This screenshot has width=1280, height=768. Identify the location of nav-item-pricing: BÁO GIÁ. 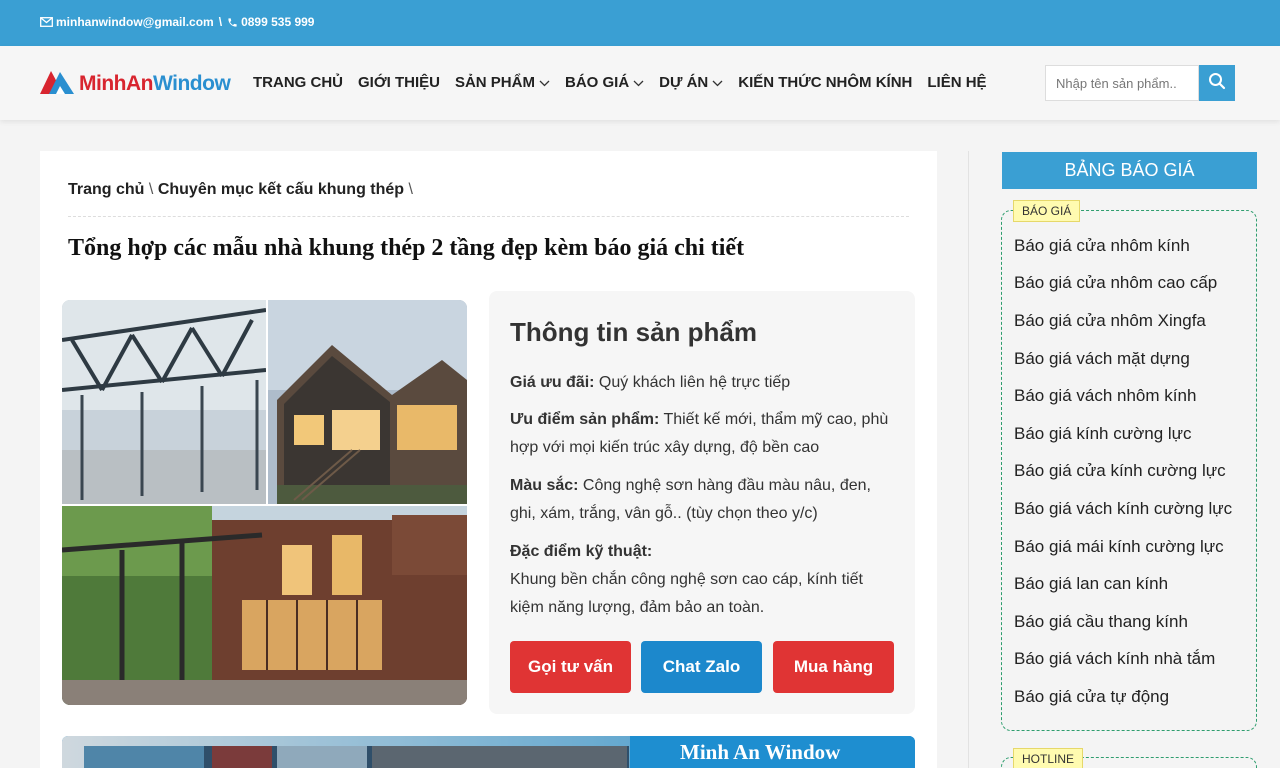
(604, 82).